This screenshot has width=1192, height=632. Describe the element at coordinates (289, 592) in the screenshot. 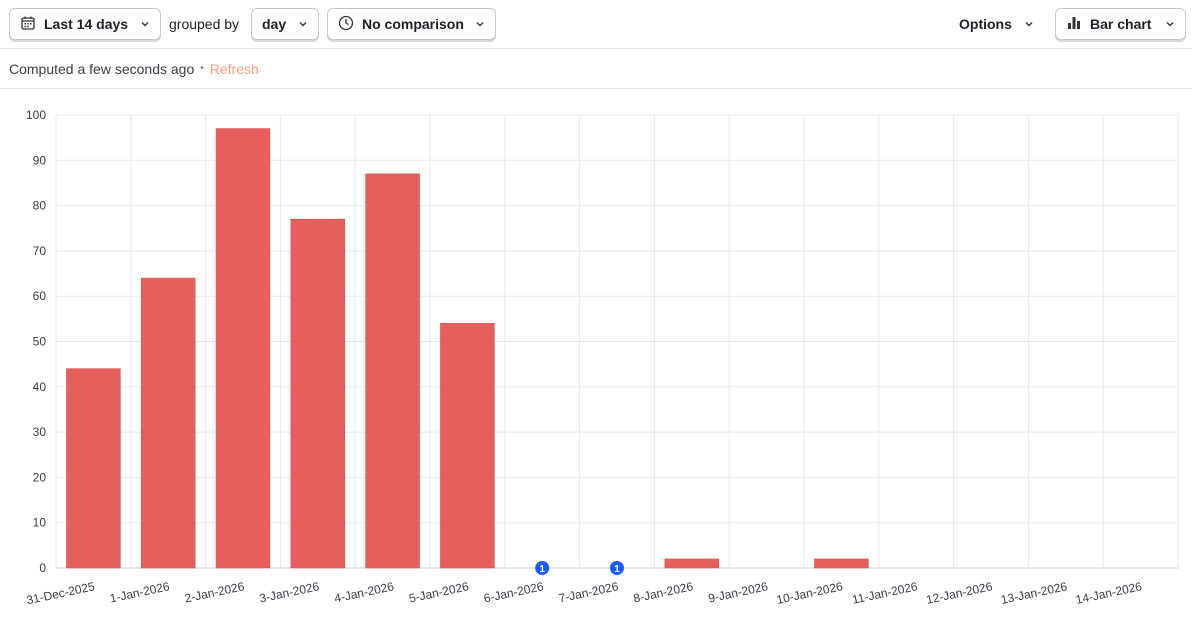

I see `x-tick-label: 3-Jan-2026` at that location.